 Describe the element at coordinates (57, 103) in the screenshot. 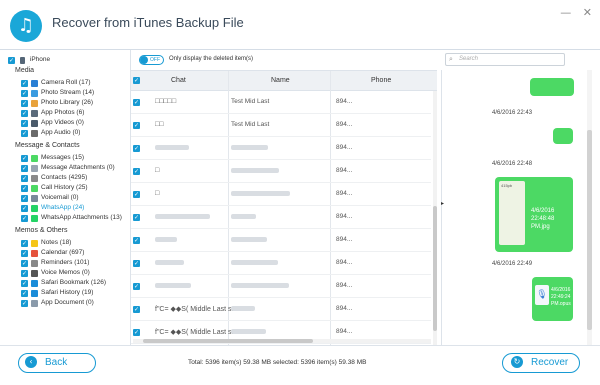

I see `sidebar-item: ✓ Photo Library (26)` at that location.